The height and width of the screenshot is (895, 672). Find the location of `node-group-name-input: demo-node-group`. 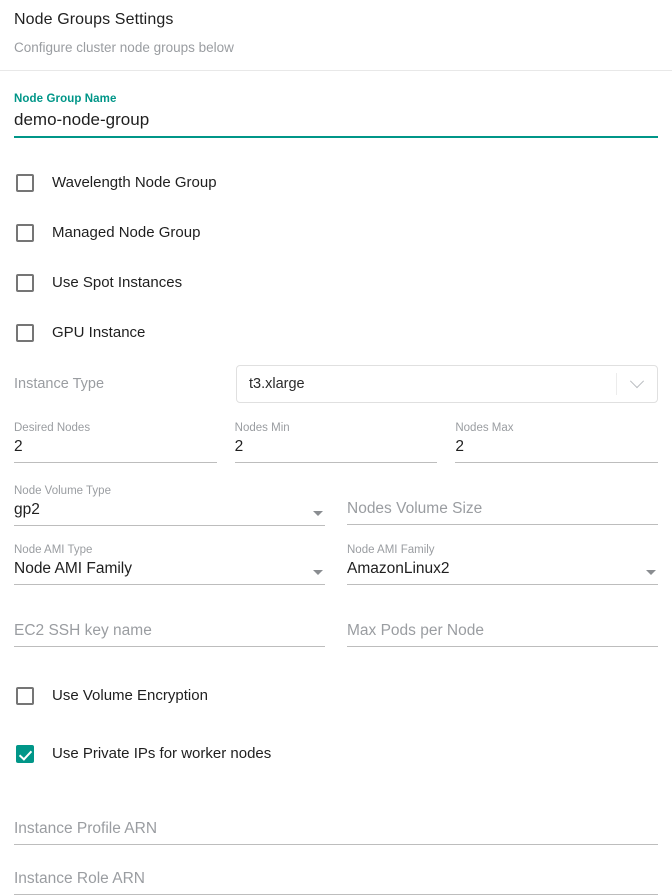

node-group-name-input: demo-node-group is located at coordinates (336, 121).